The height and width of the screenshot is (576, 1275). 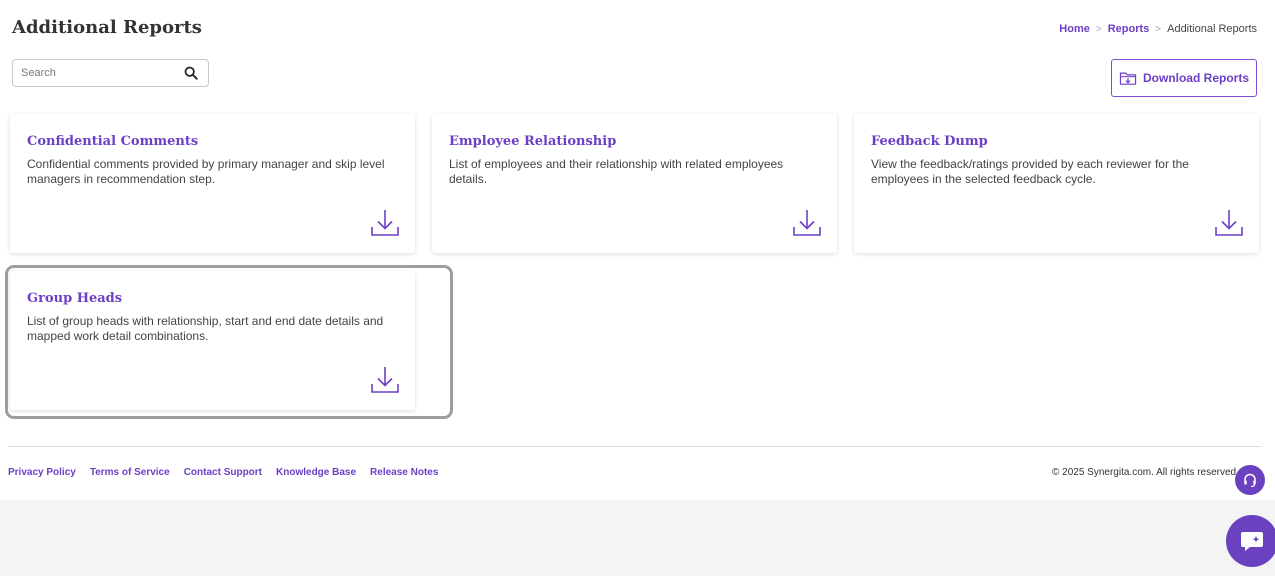 What do you see at coordinates (1074, 29) in the screenshot?
I see `breadcrumb-home: Home` at bounding box center [1074, 29].